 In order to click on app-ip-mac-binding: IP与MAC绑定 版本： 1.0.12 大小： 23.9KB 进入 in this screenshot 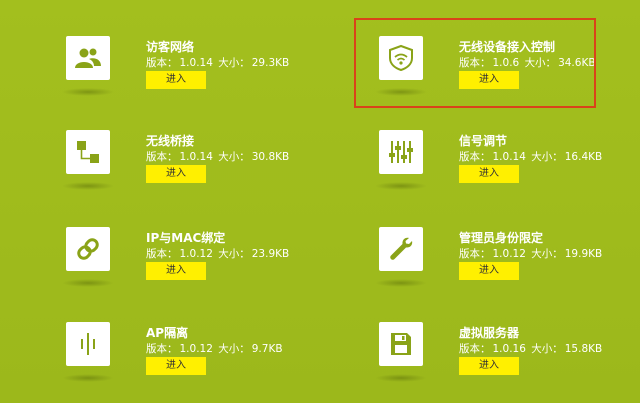, I will do `click(194, 267)`.